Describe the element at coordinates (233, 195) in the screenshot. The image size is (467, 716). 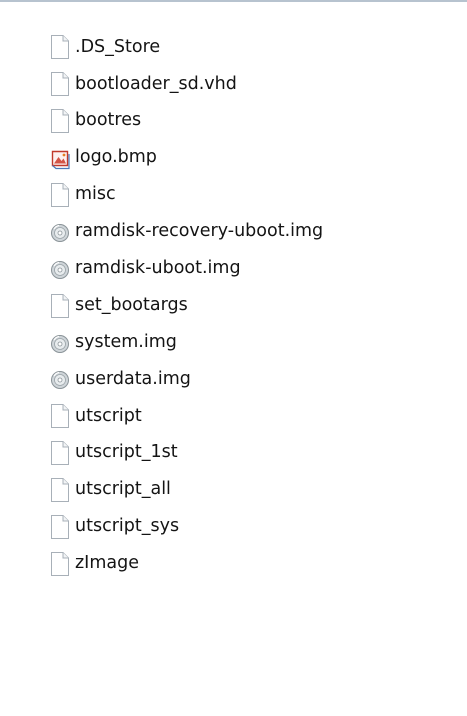
I see `file-item: misc` at that location.